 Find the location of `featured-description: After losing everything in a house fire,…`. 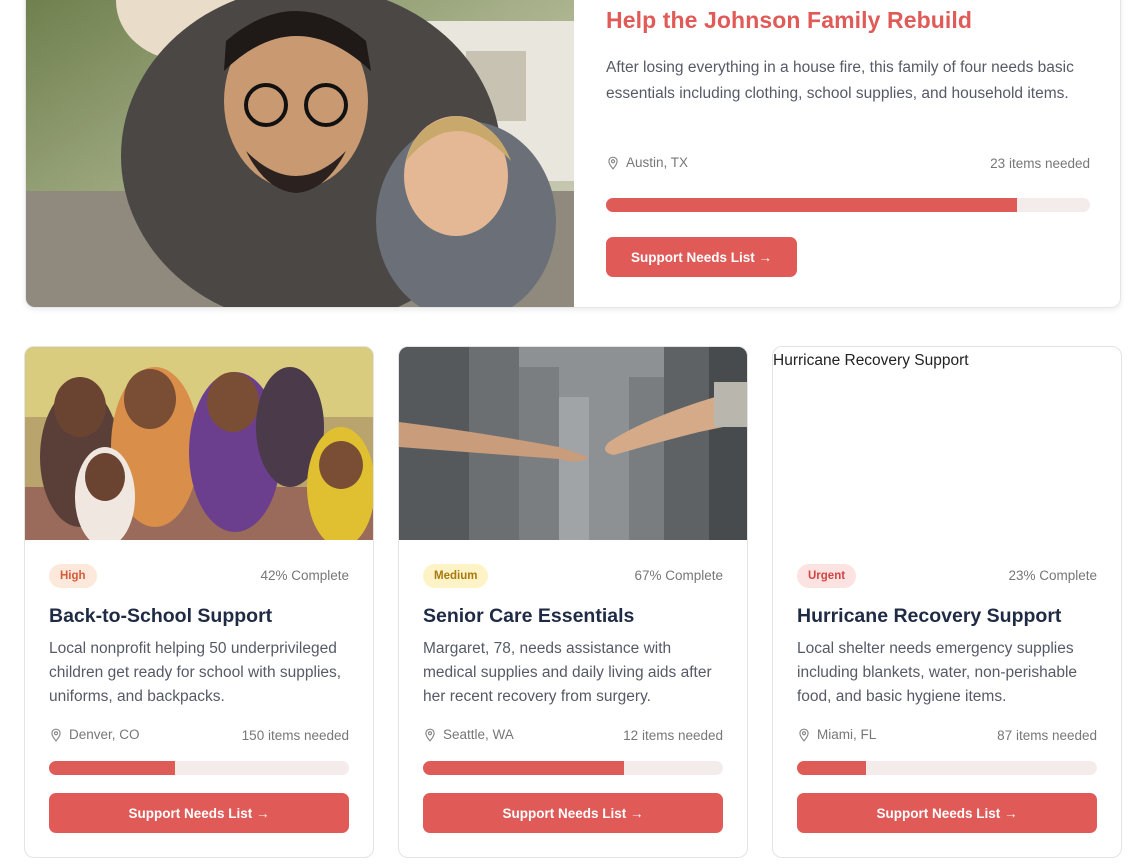

featured-description: After losing everything in a house fire,… is located at coordinates (840, 80).